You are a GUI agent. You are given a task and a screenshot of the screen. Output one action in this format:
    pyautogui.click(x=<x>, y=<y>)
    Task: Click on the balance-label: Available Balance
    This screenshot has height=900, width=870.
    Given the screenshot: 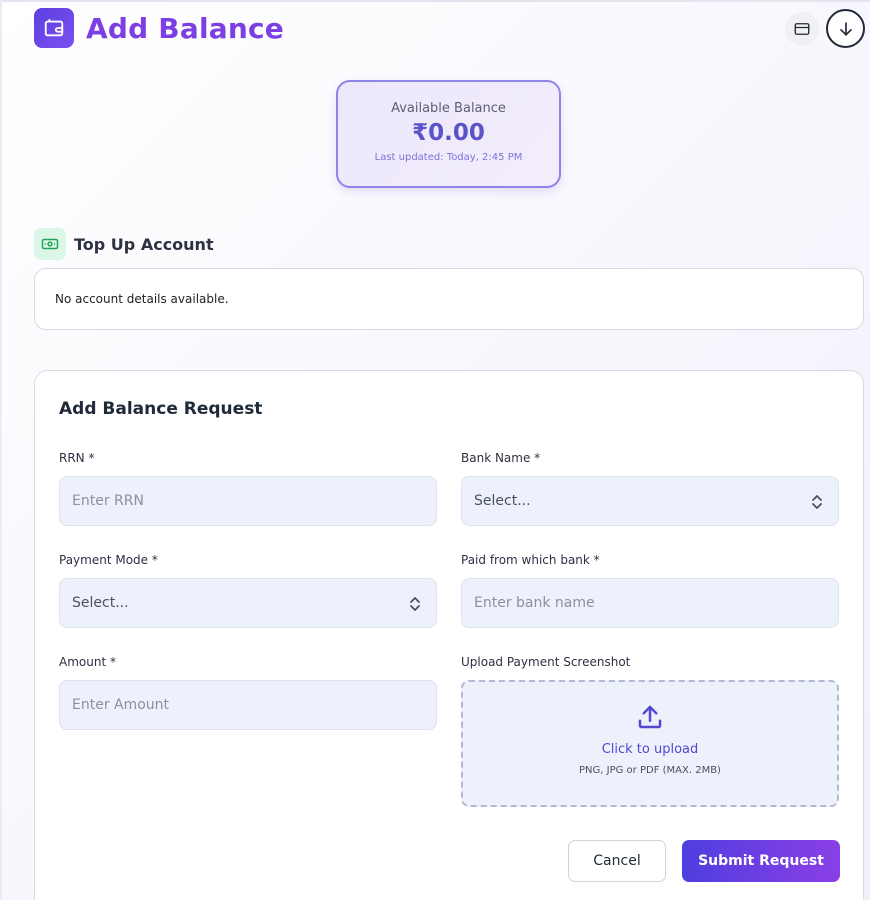 What is the action you would take?
    pyautogui.click(x=448, y=108)
    